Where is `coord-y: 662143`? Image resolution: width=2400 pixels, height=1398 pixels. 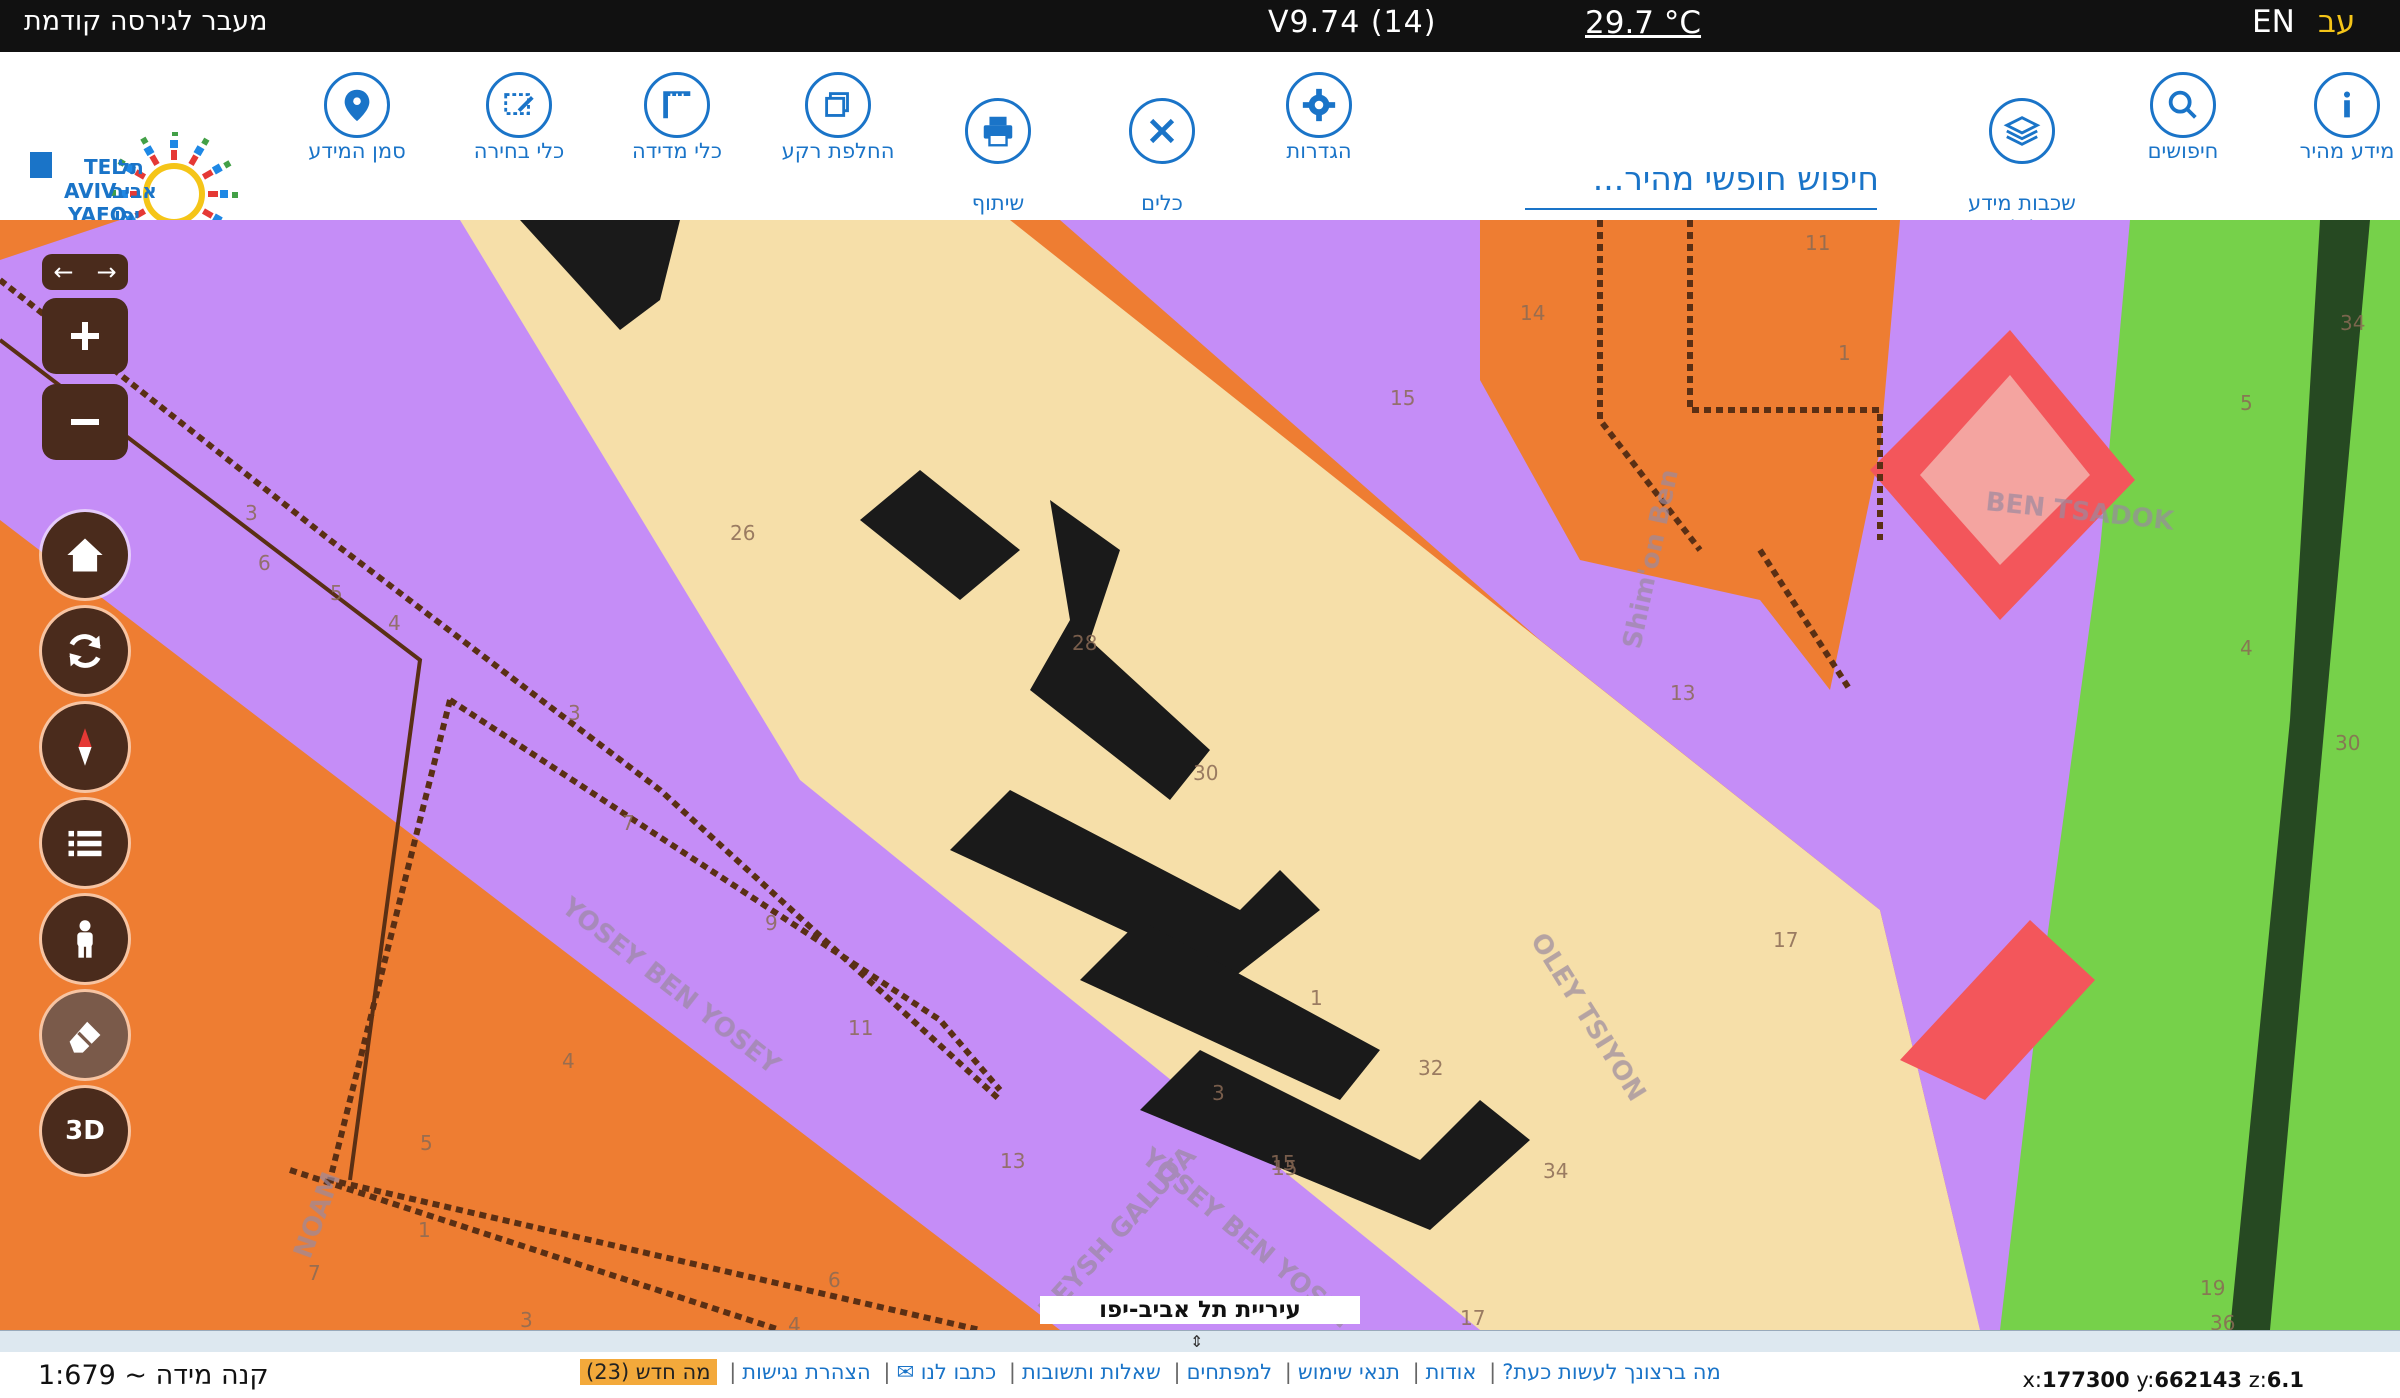 coord-y: 662143 is located at coordinates (2198, 1380).